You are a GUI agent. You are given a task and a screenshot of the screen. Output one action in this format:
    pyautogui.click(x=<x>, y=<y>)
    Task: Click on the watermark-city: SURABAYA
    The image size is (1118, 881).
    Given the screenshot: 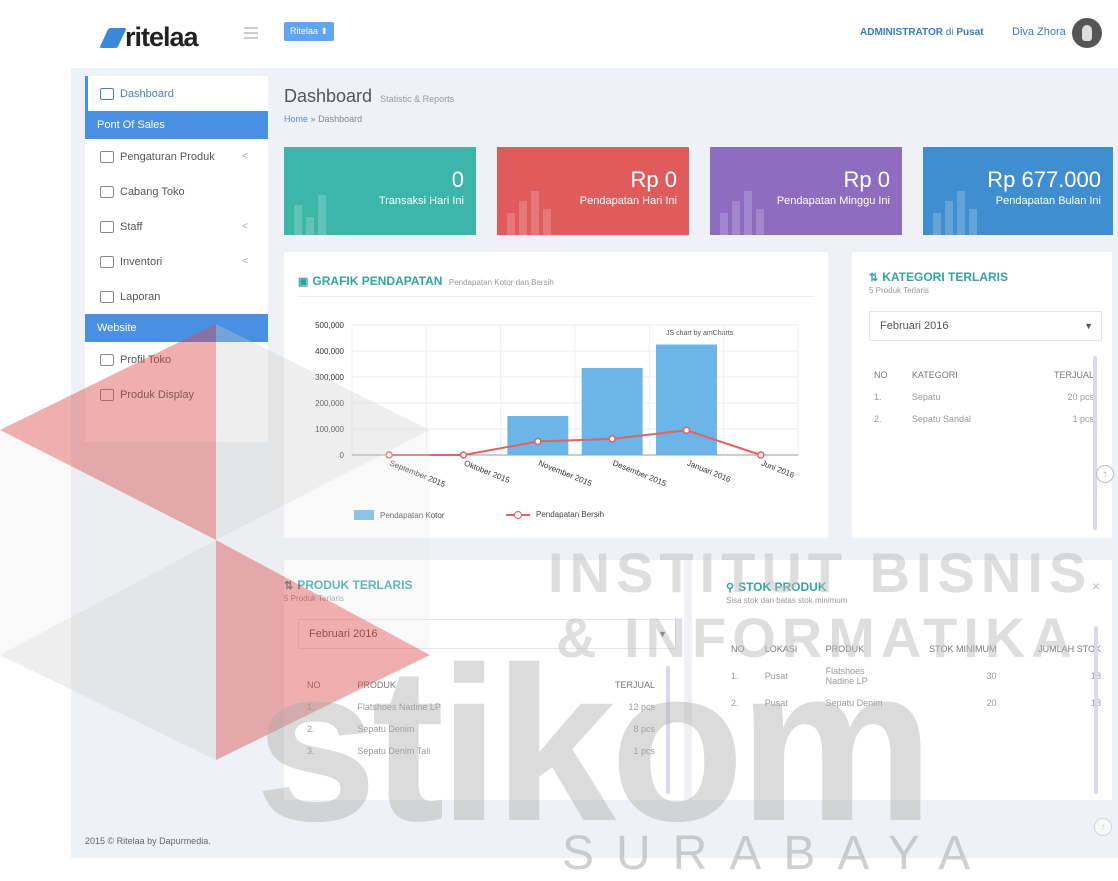 What is the action you would take?
    pyautogui.click(x=777, y=853)
    